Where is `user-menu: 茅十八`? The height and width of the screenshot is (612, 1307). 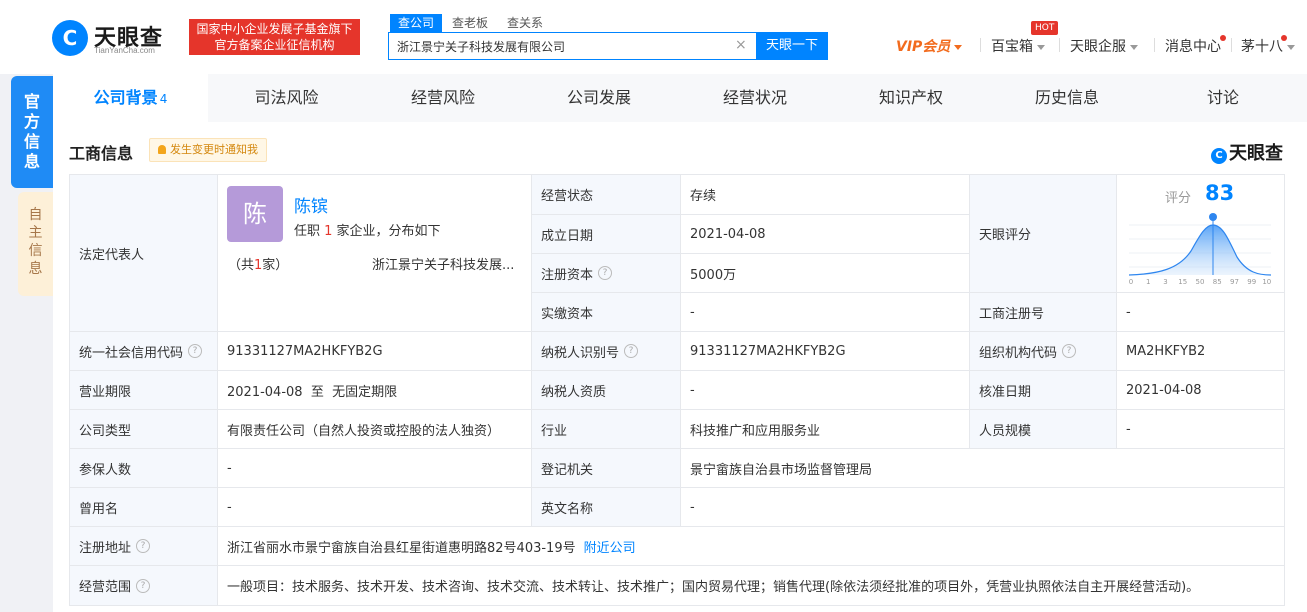 user-menu: 茅十八 is located at coordinates (1268, 46).